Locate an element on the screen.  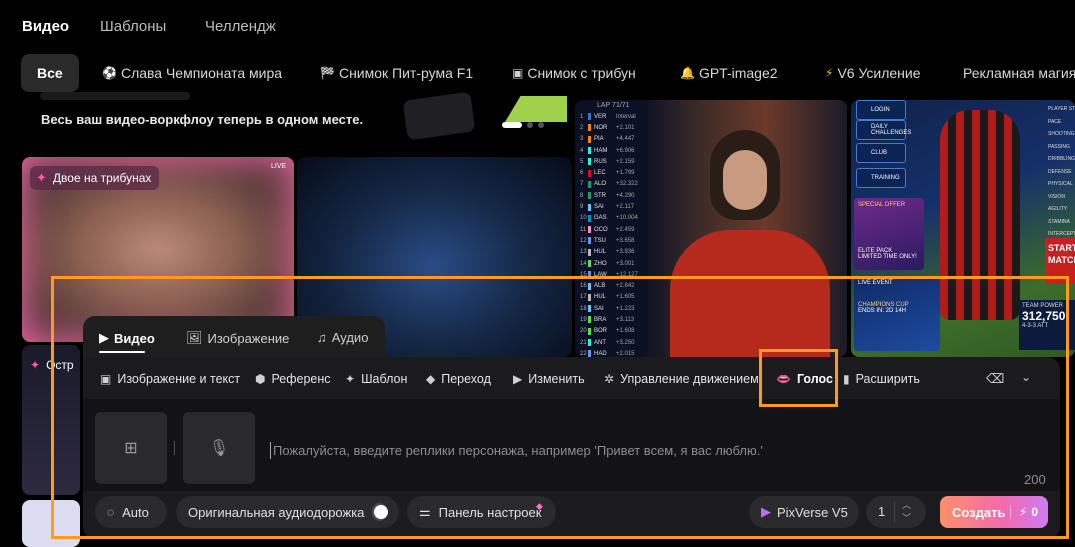
auto-voice-icon: ◌ is located at coordinates (111, 512).